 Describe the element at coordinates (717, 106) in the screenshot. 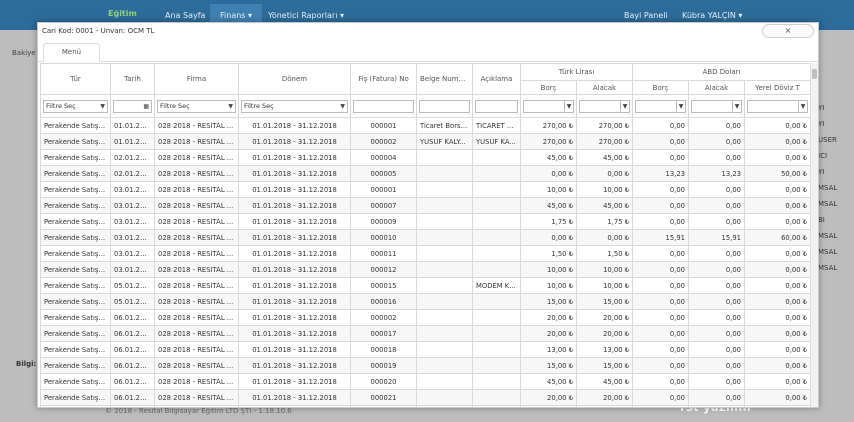

I see `filter-usd-alacak-input: ▼` at that location.